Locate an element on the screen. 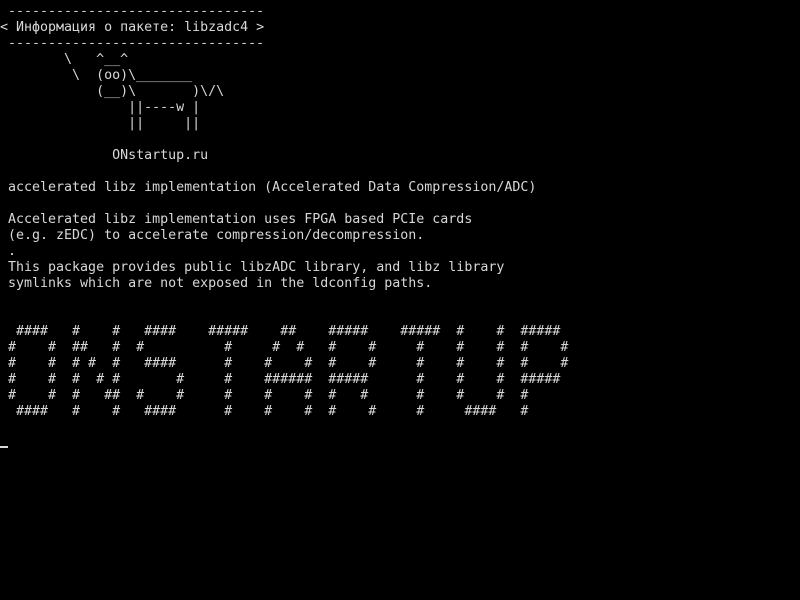 This screenshot has width=800, height=600. speech-bubble-bottom: -------------------------------- is located at coordinates (132, 43).